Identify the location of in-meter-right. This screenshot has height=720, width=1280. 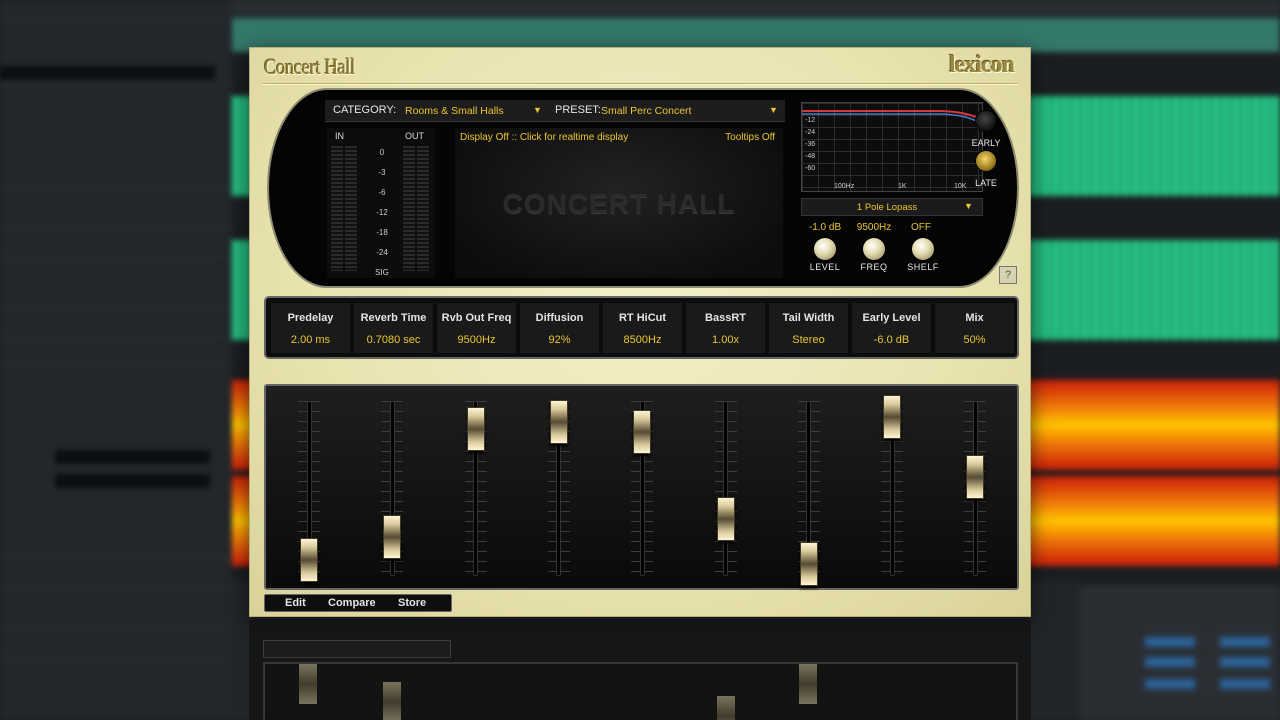
(351, 208).